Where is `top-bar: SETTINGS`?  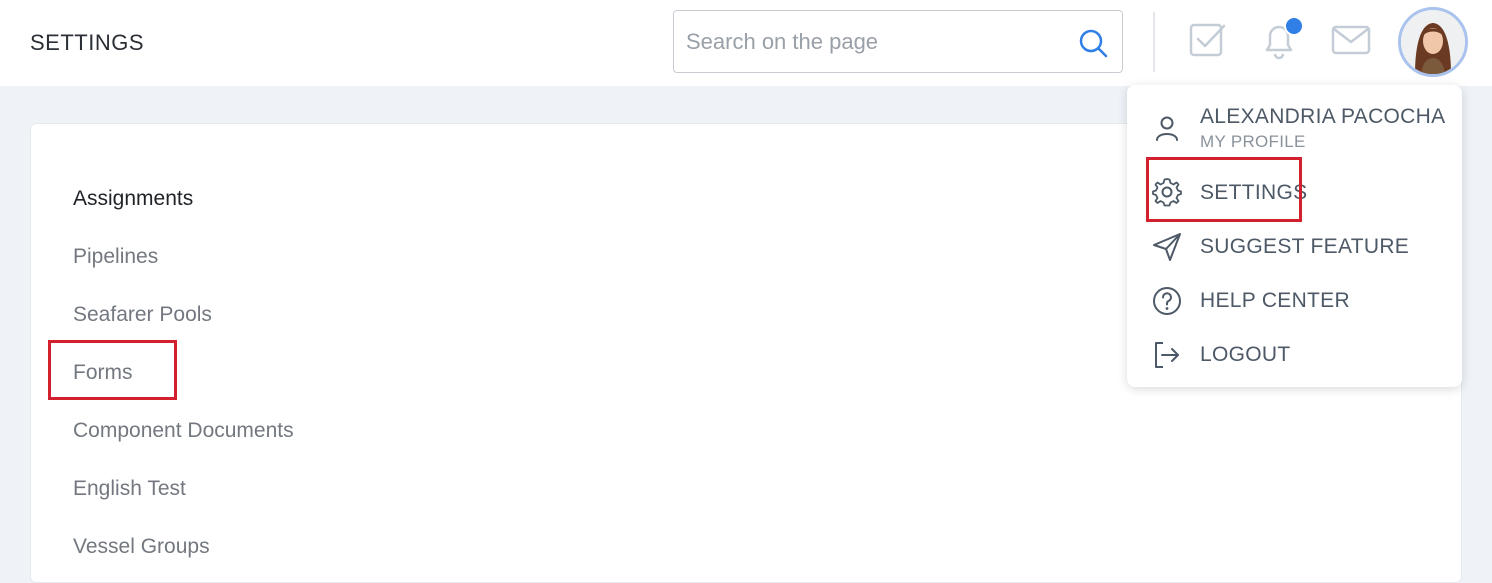 top-bar: SETTINGS is located at coordinates (746, 43).